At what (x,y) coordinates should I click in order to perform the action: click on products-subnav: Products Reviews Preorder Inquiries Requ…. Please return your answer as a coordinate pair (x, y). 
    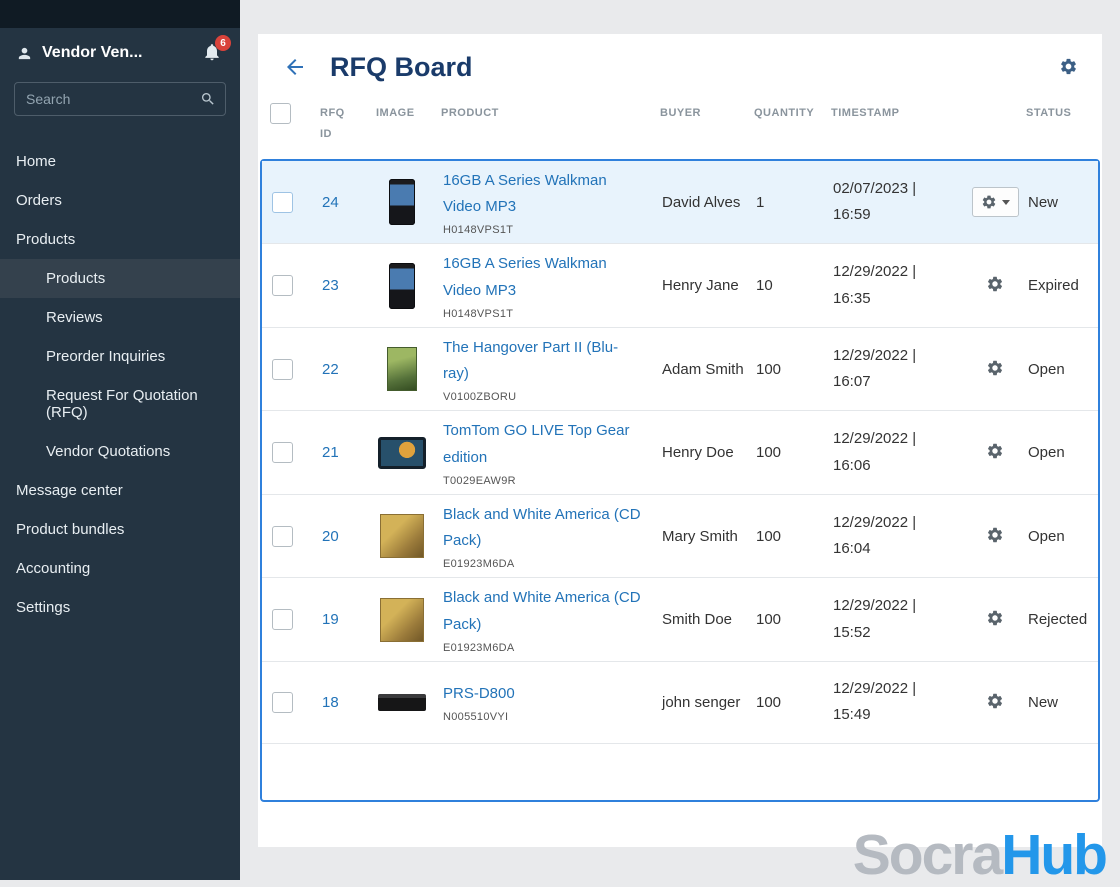
    Looking at the image, I should click on (120, 365).